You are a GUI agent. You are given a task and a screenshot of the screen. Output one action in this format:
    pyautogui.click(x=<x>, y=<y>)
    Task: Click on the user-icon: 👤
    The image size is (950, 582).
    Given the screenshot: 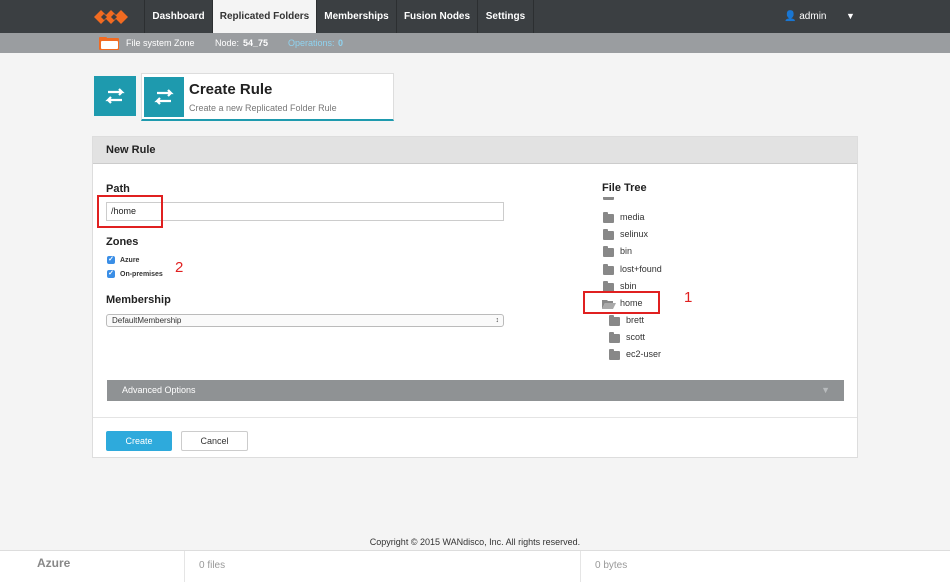 What is the action you would take?
    pyautogui.click(x=790, y=16)
    